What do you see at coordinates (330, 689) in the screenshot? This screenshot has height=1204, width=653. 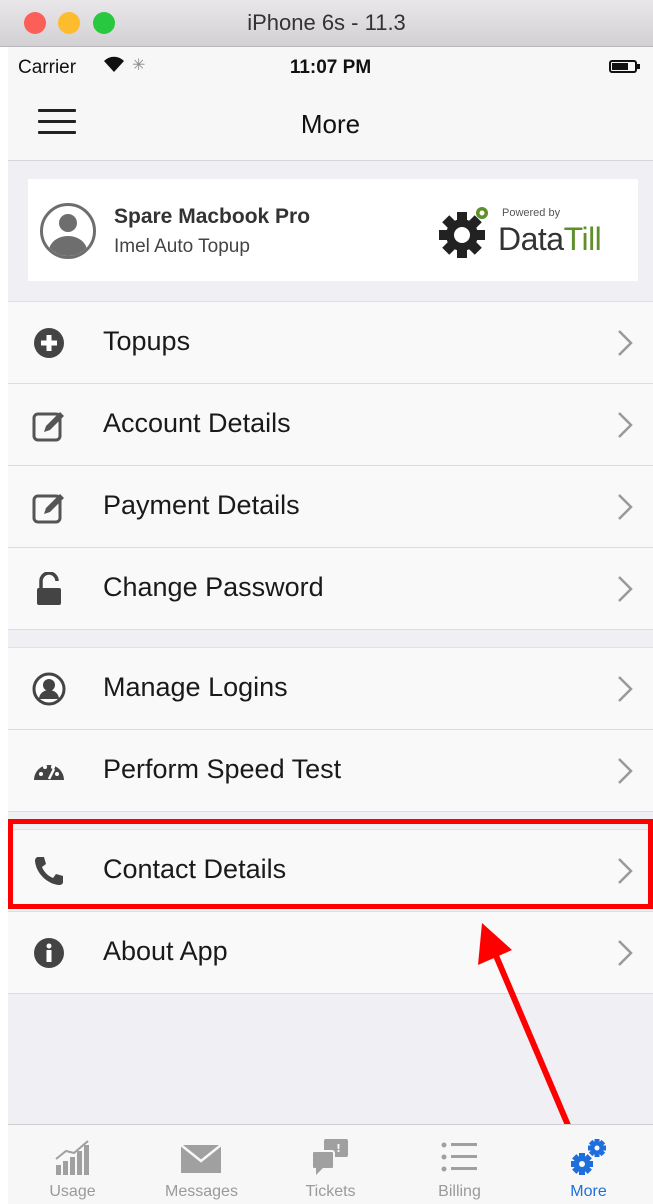 I see `menu-item-manage-logins: Manage Logins` at bounding box center [330, 689].